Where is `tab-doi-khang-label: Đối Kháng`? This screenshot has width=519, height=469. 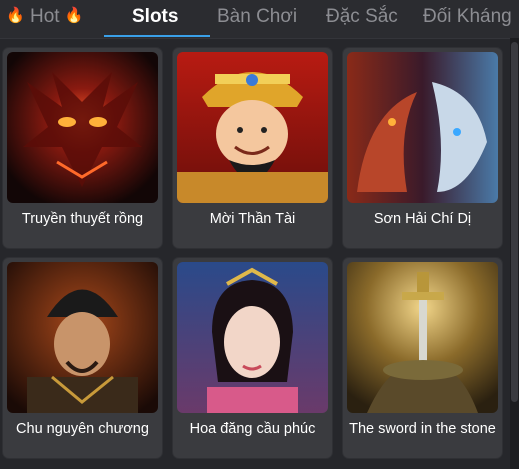
tab-doi-khang-label: Đối Kháng is located at coordinates (467, 16).